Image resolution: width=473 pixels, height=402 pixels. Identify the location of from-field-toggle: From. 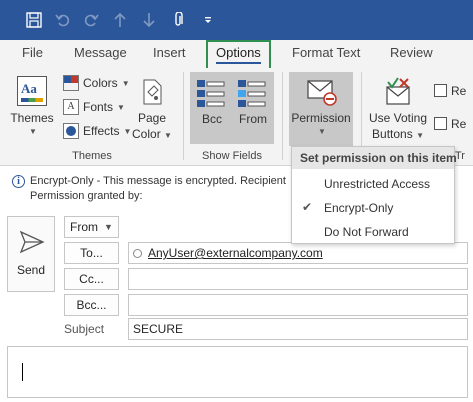
(253, 108).